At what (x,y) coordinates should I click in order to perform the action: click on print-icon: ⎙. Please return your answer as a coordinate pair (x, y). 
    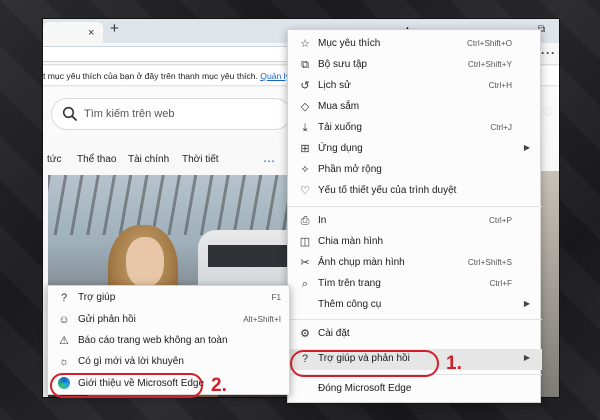
    Looking at the image, I should click on (305, 221).